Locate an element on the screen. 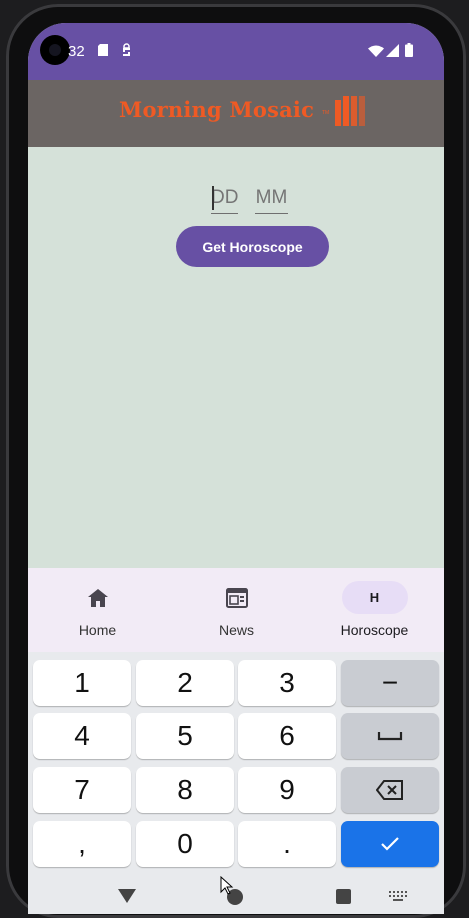  nav-label-horoscope: Horoscope is located at coordinates (374, 630).